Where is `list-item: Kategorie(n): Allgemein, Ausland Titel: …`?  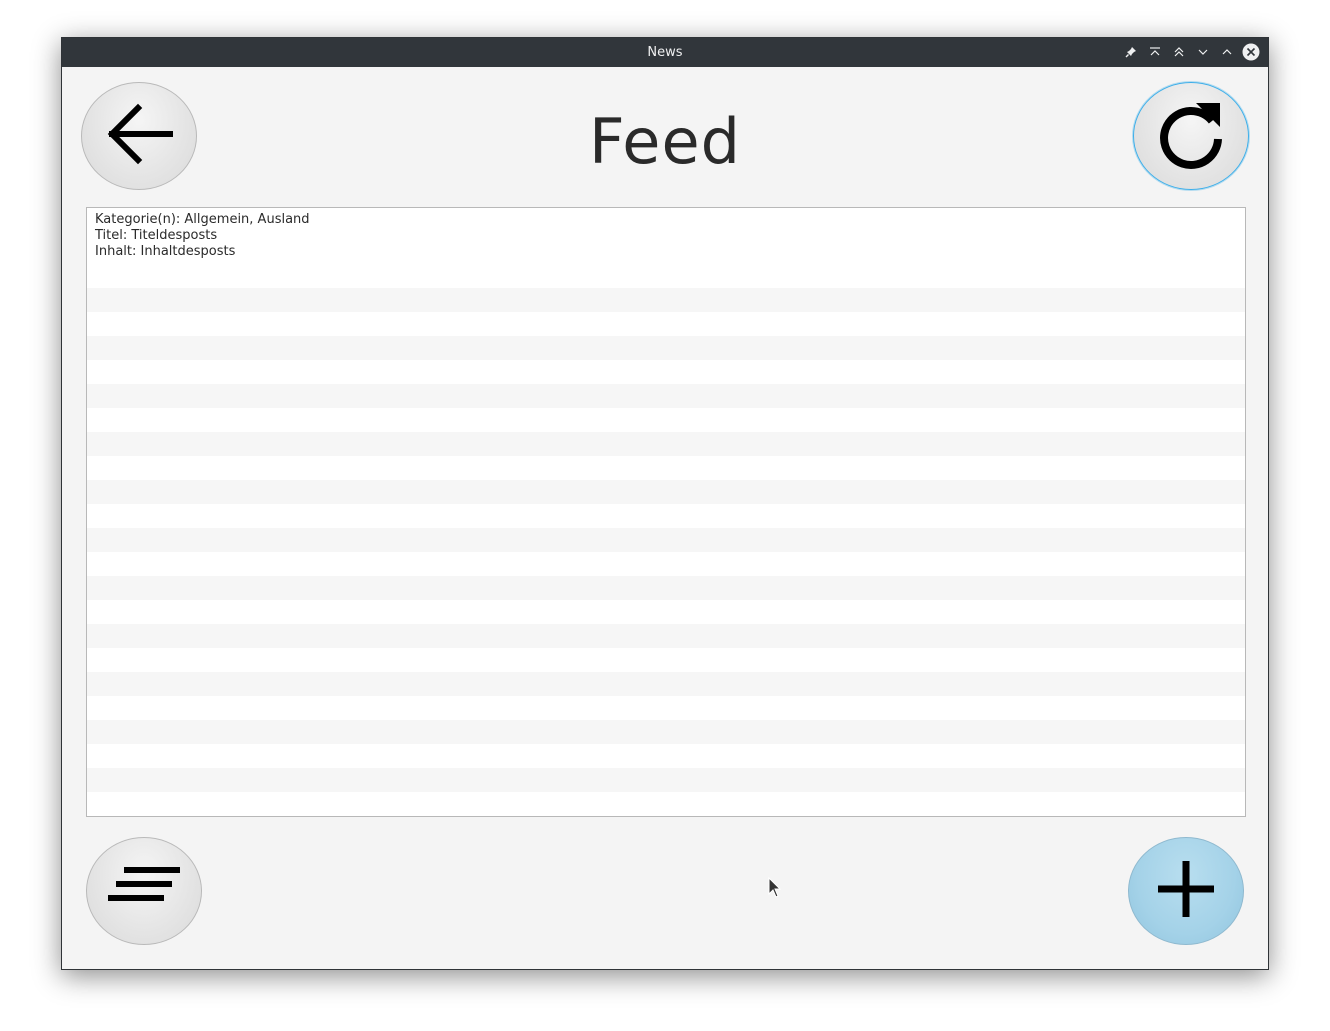
list-item: Kategorie(n): Allgemein, Ausland Titel: … is located at coordinates (666, 236).